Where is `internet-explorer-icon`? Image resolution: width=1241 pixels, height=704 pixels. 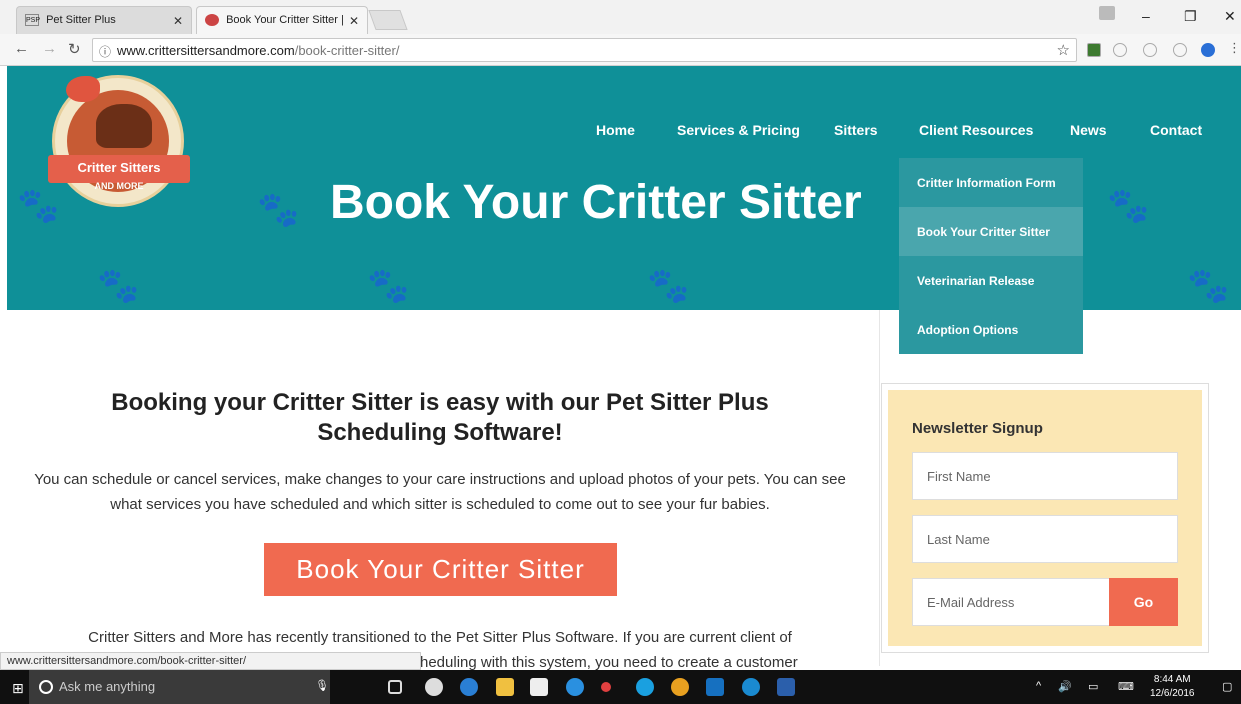
internet-explorer-icon is located at coordinates (575, 687).